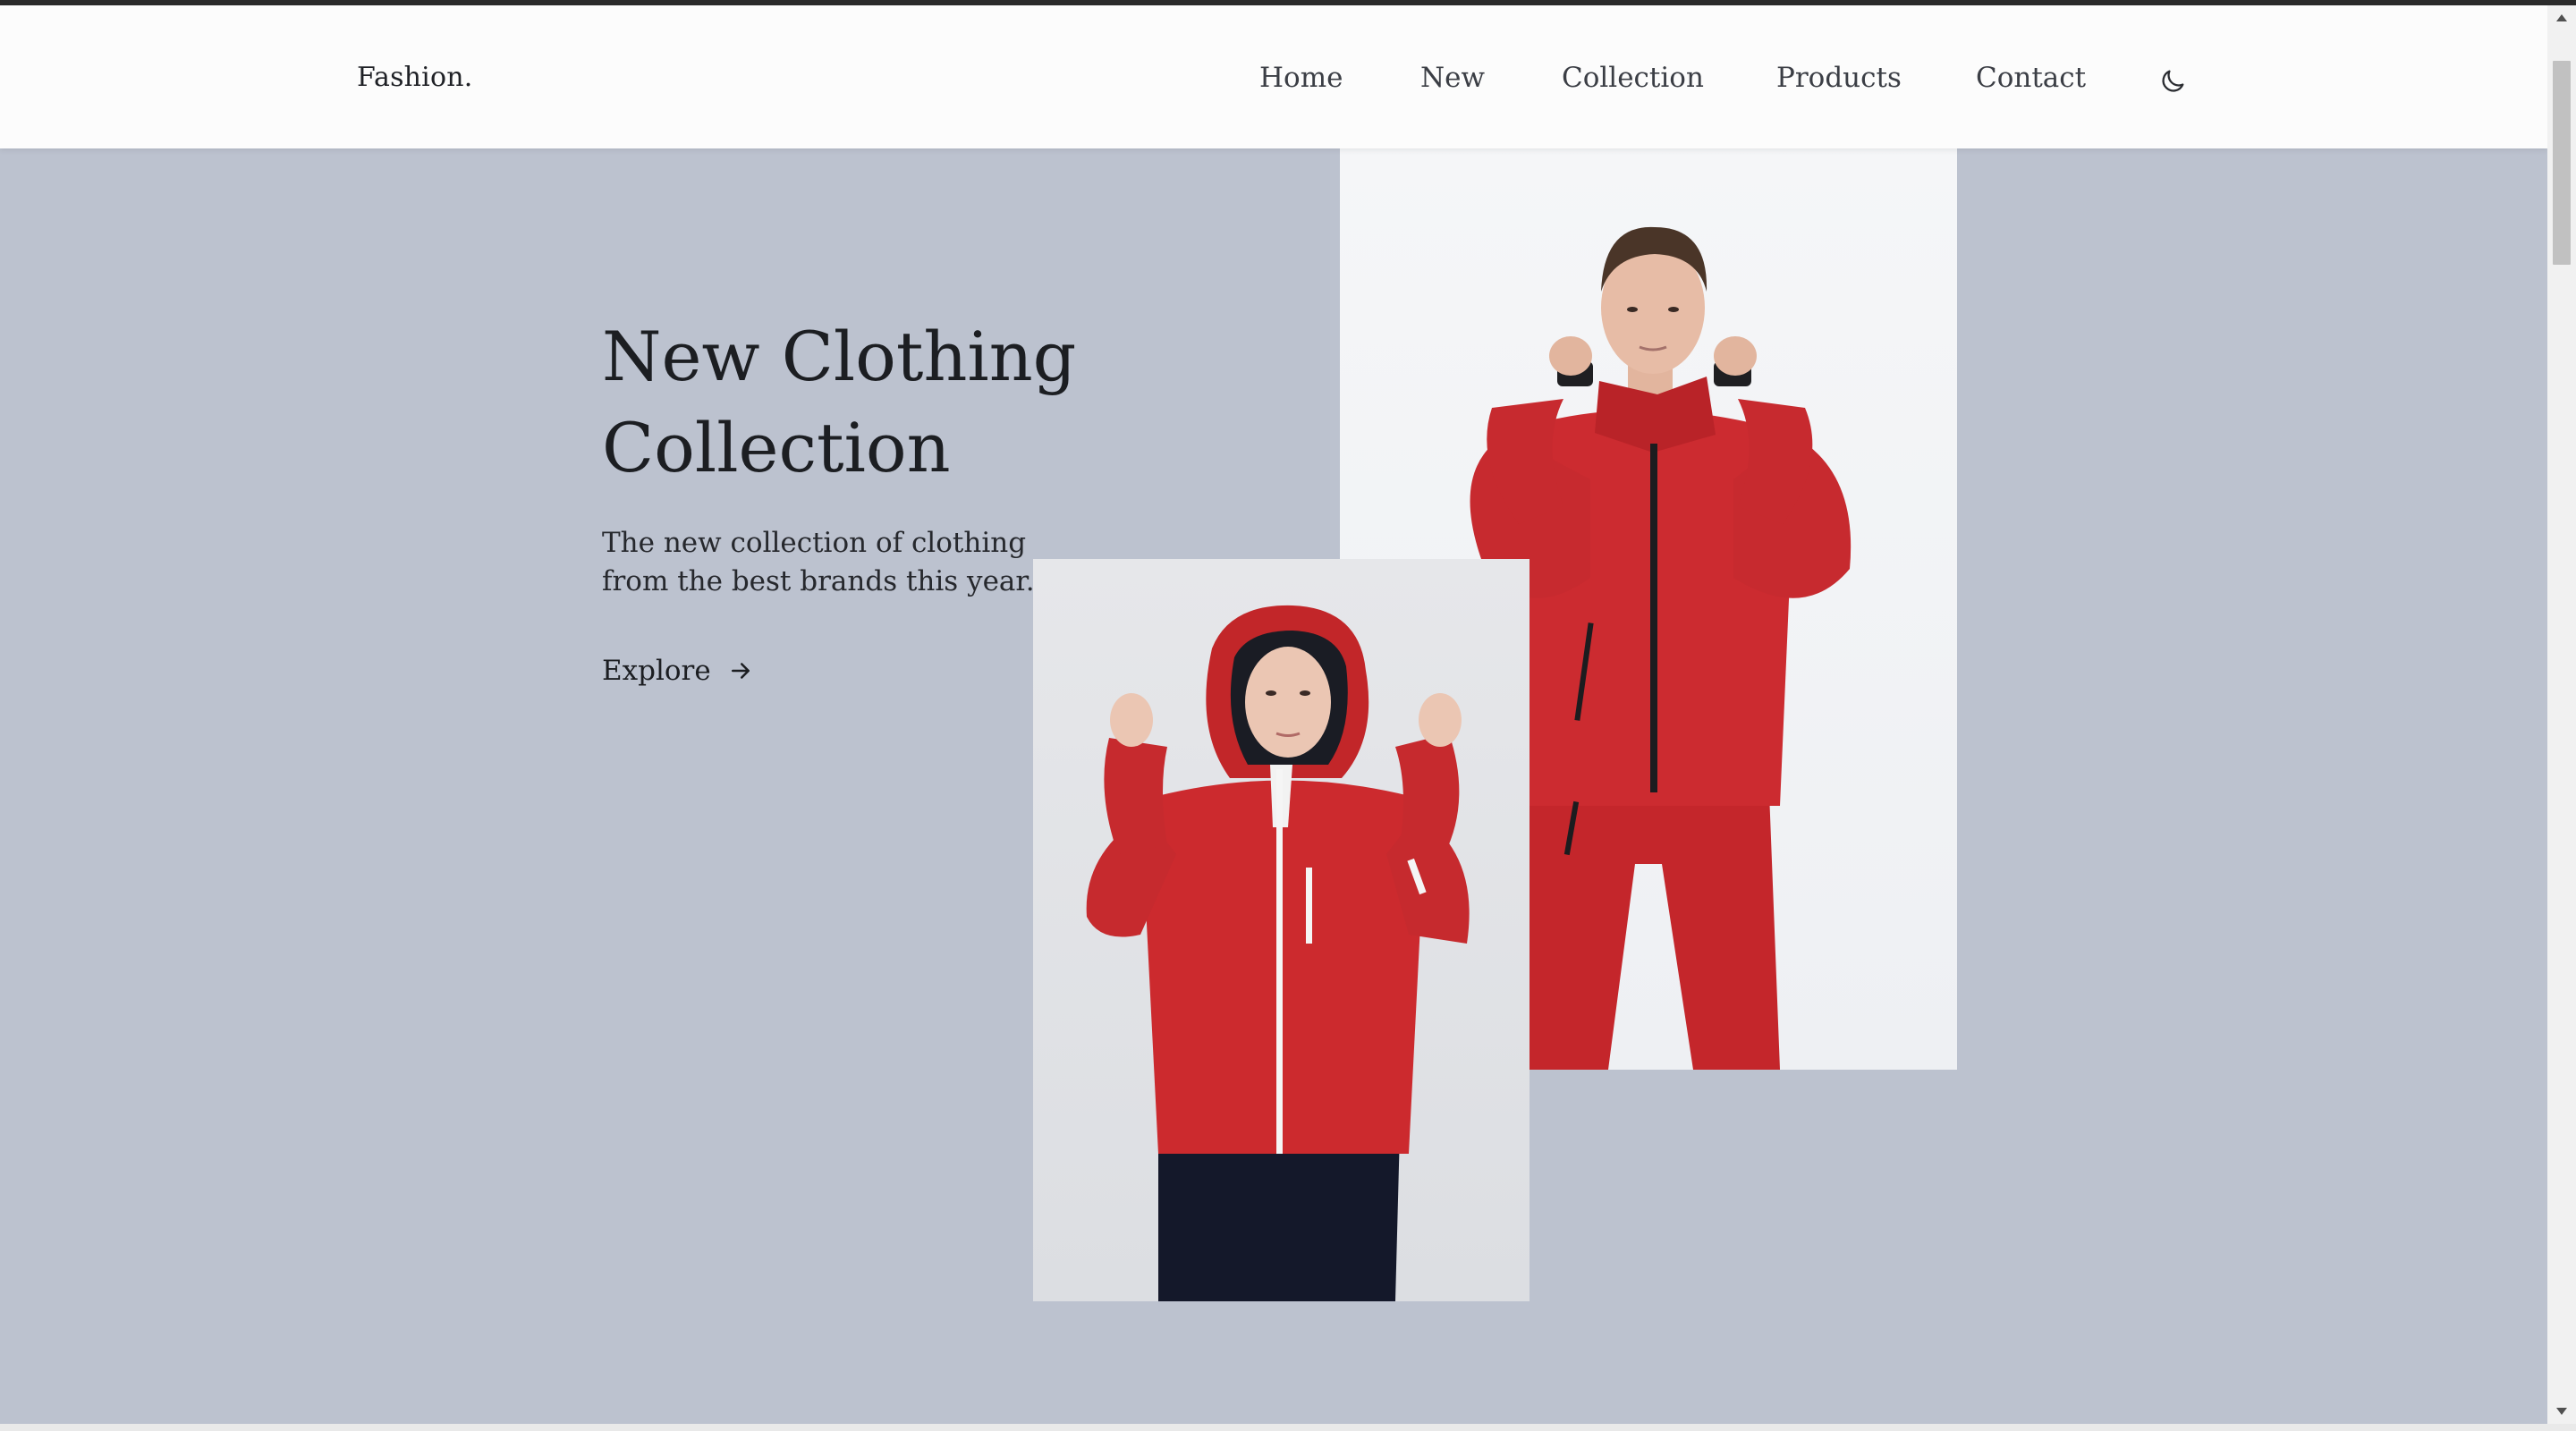  I want to click on vertical-scrollbar, so click(2561, 715).